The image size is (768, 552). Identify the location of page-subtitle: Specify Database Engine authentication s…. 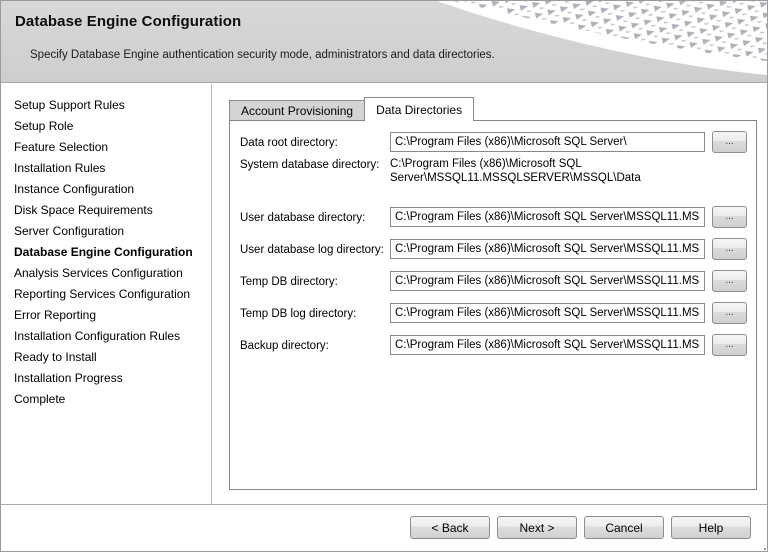
(262, 55).